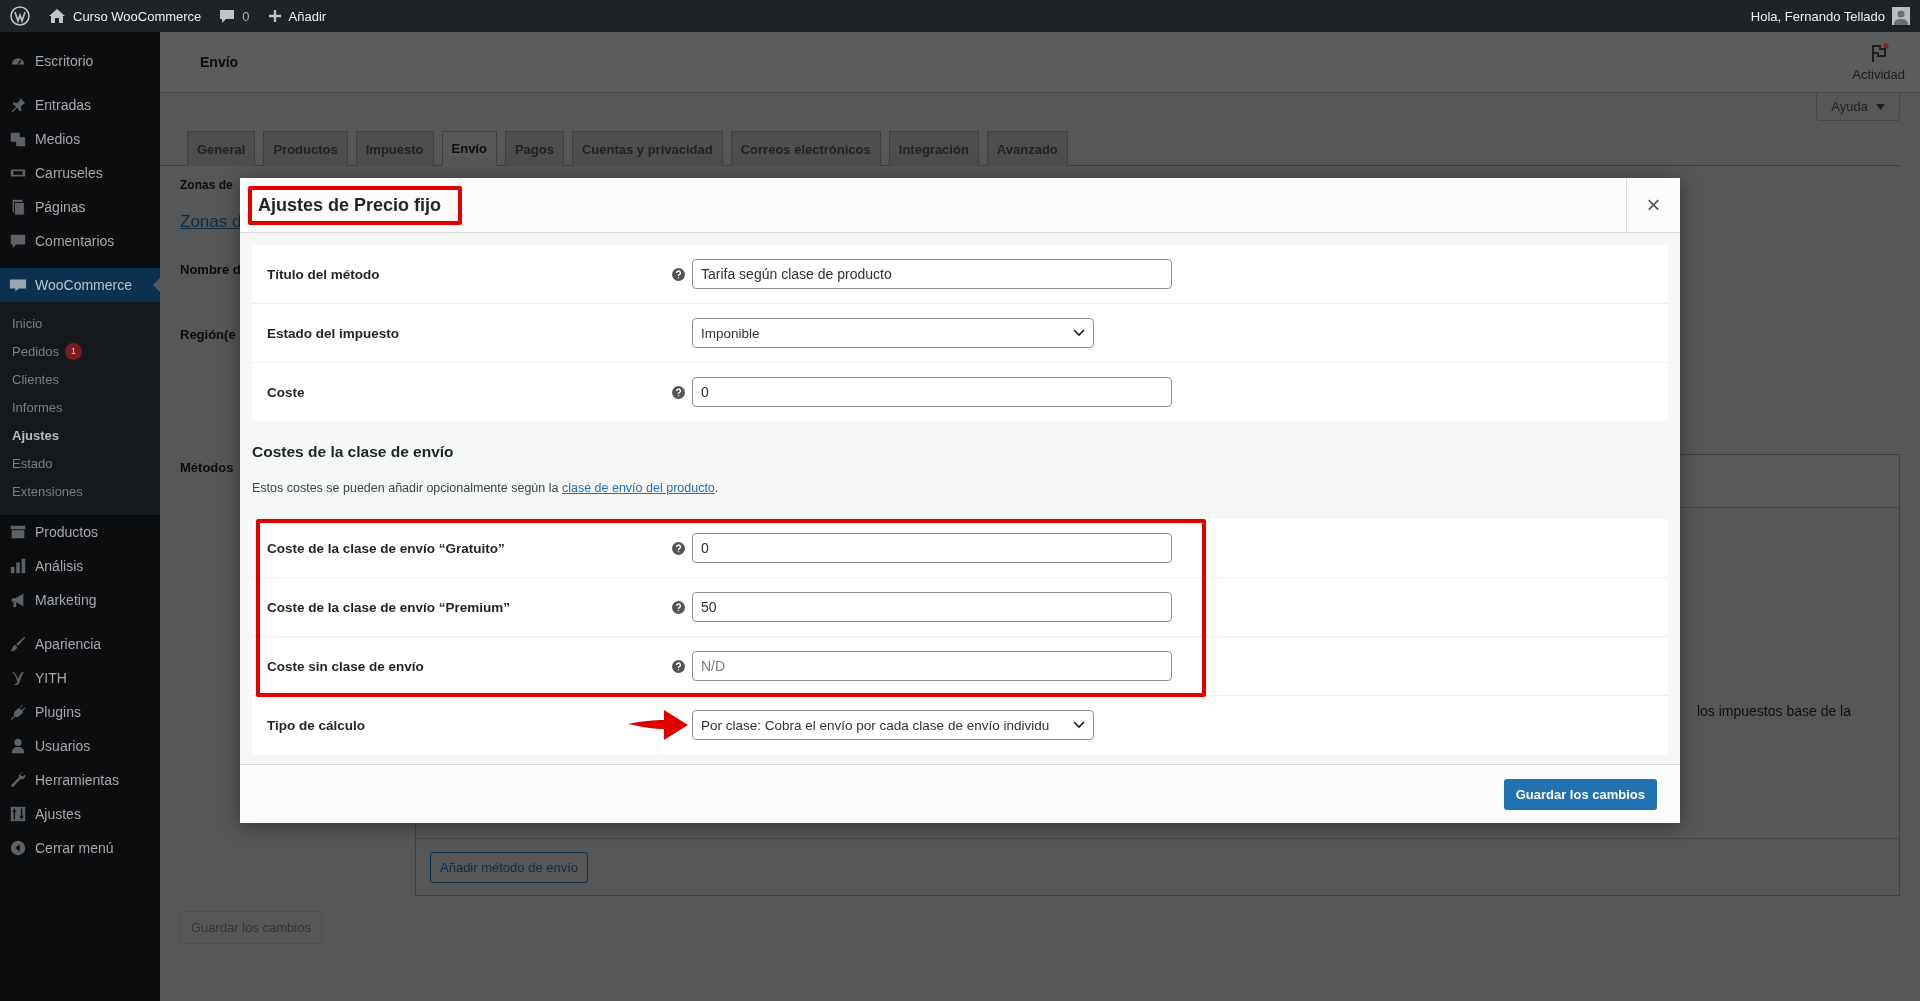 This screenshot has height=1001, width=1920. What do you see at coordinates (80, 407) in the screenshot?
I see `submenu-item: Informes` at bounding box center [80, 407].